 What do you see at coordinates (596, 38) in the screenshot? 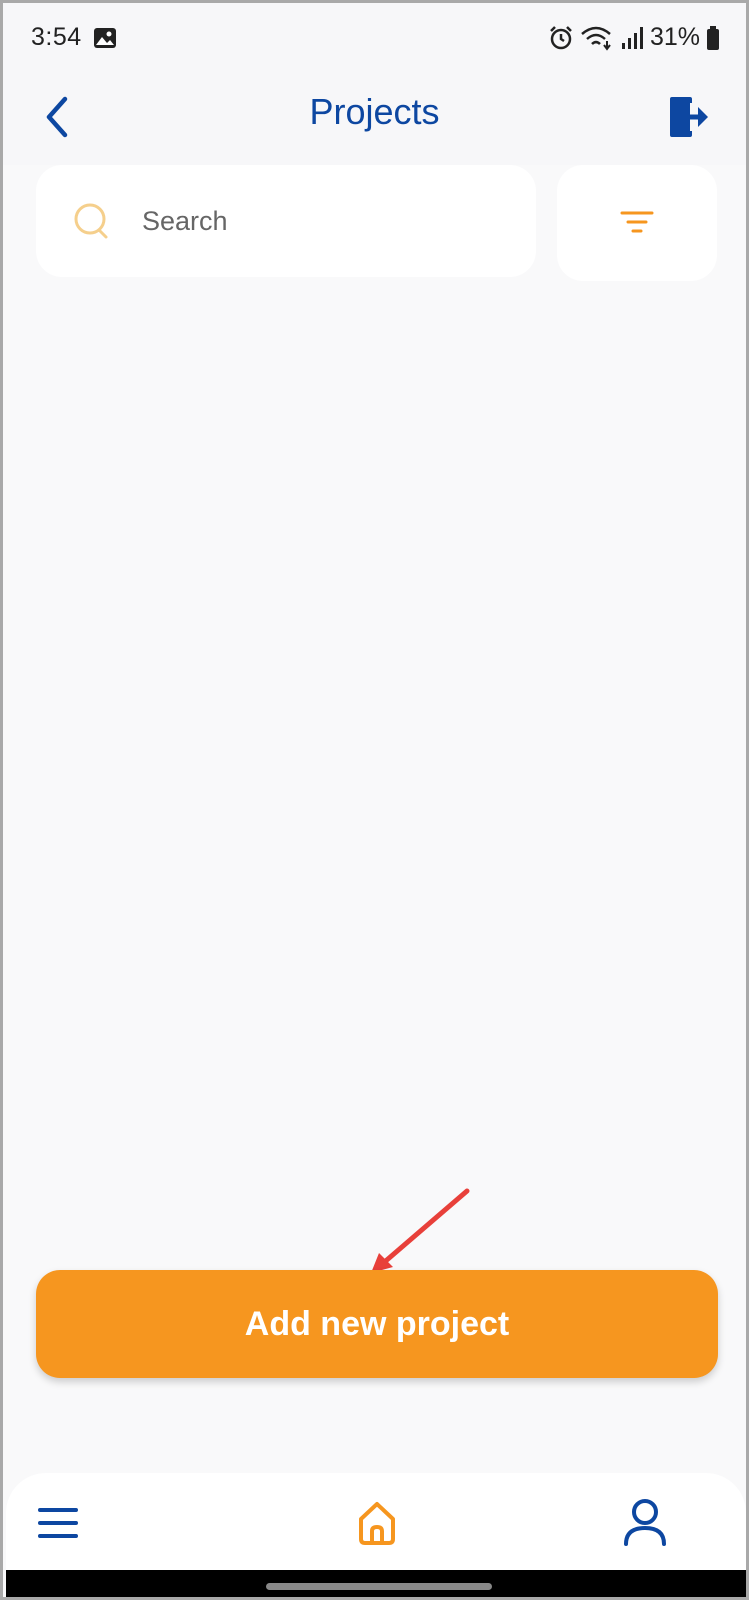
I see `wifi-icon` at bounding box center [596, 38].